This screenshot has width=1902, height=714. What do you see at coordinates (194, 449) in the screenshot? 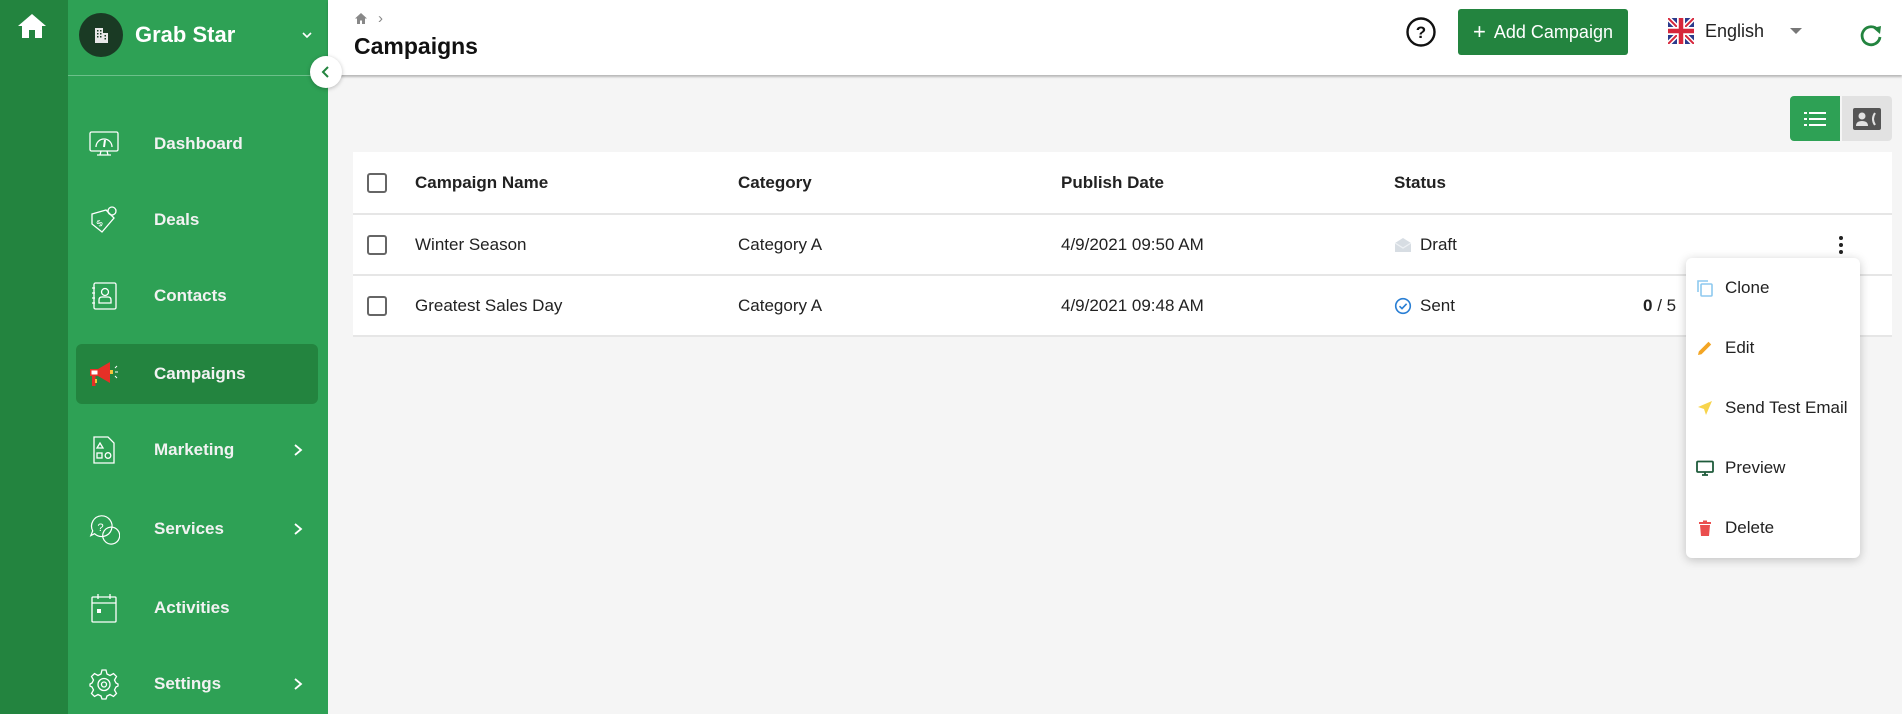
I see `sidebar-item-label: Marketing` at bounding box center [194, 449].